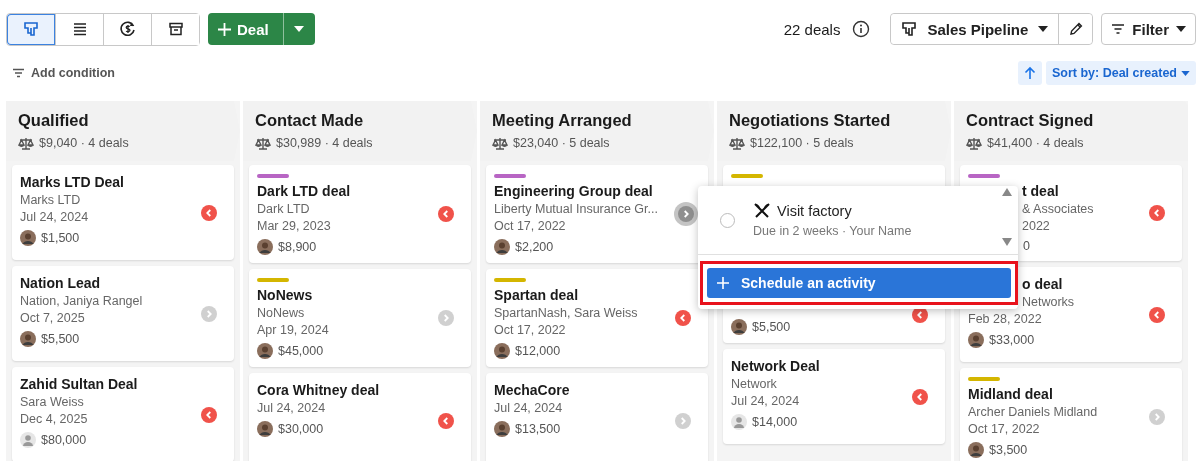  What do you see at coordinates (84, 143) in the screenshot?
I see `stage-summary: $9,040 · 4 deals` at bounding box center [84, 143].